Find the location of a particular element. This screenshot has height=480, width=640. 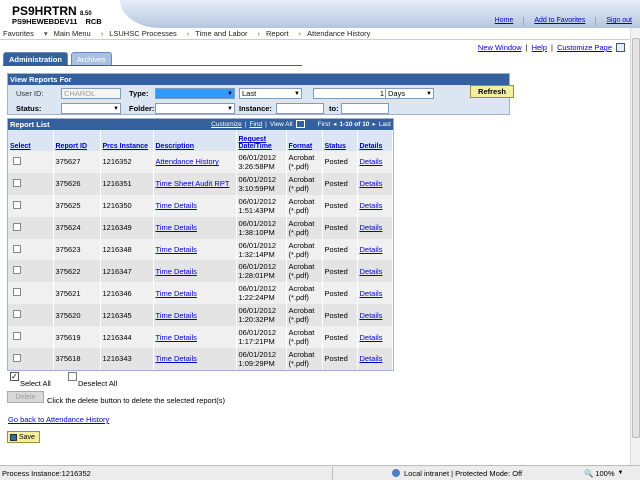

find-link: Find is located at coordinates (256, 124).